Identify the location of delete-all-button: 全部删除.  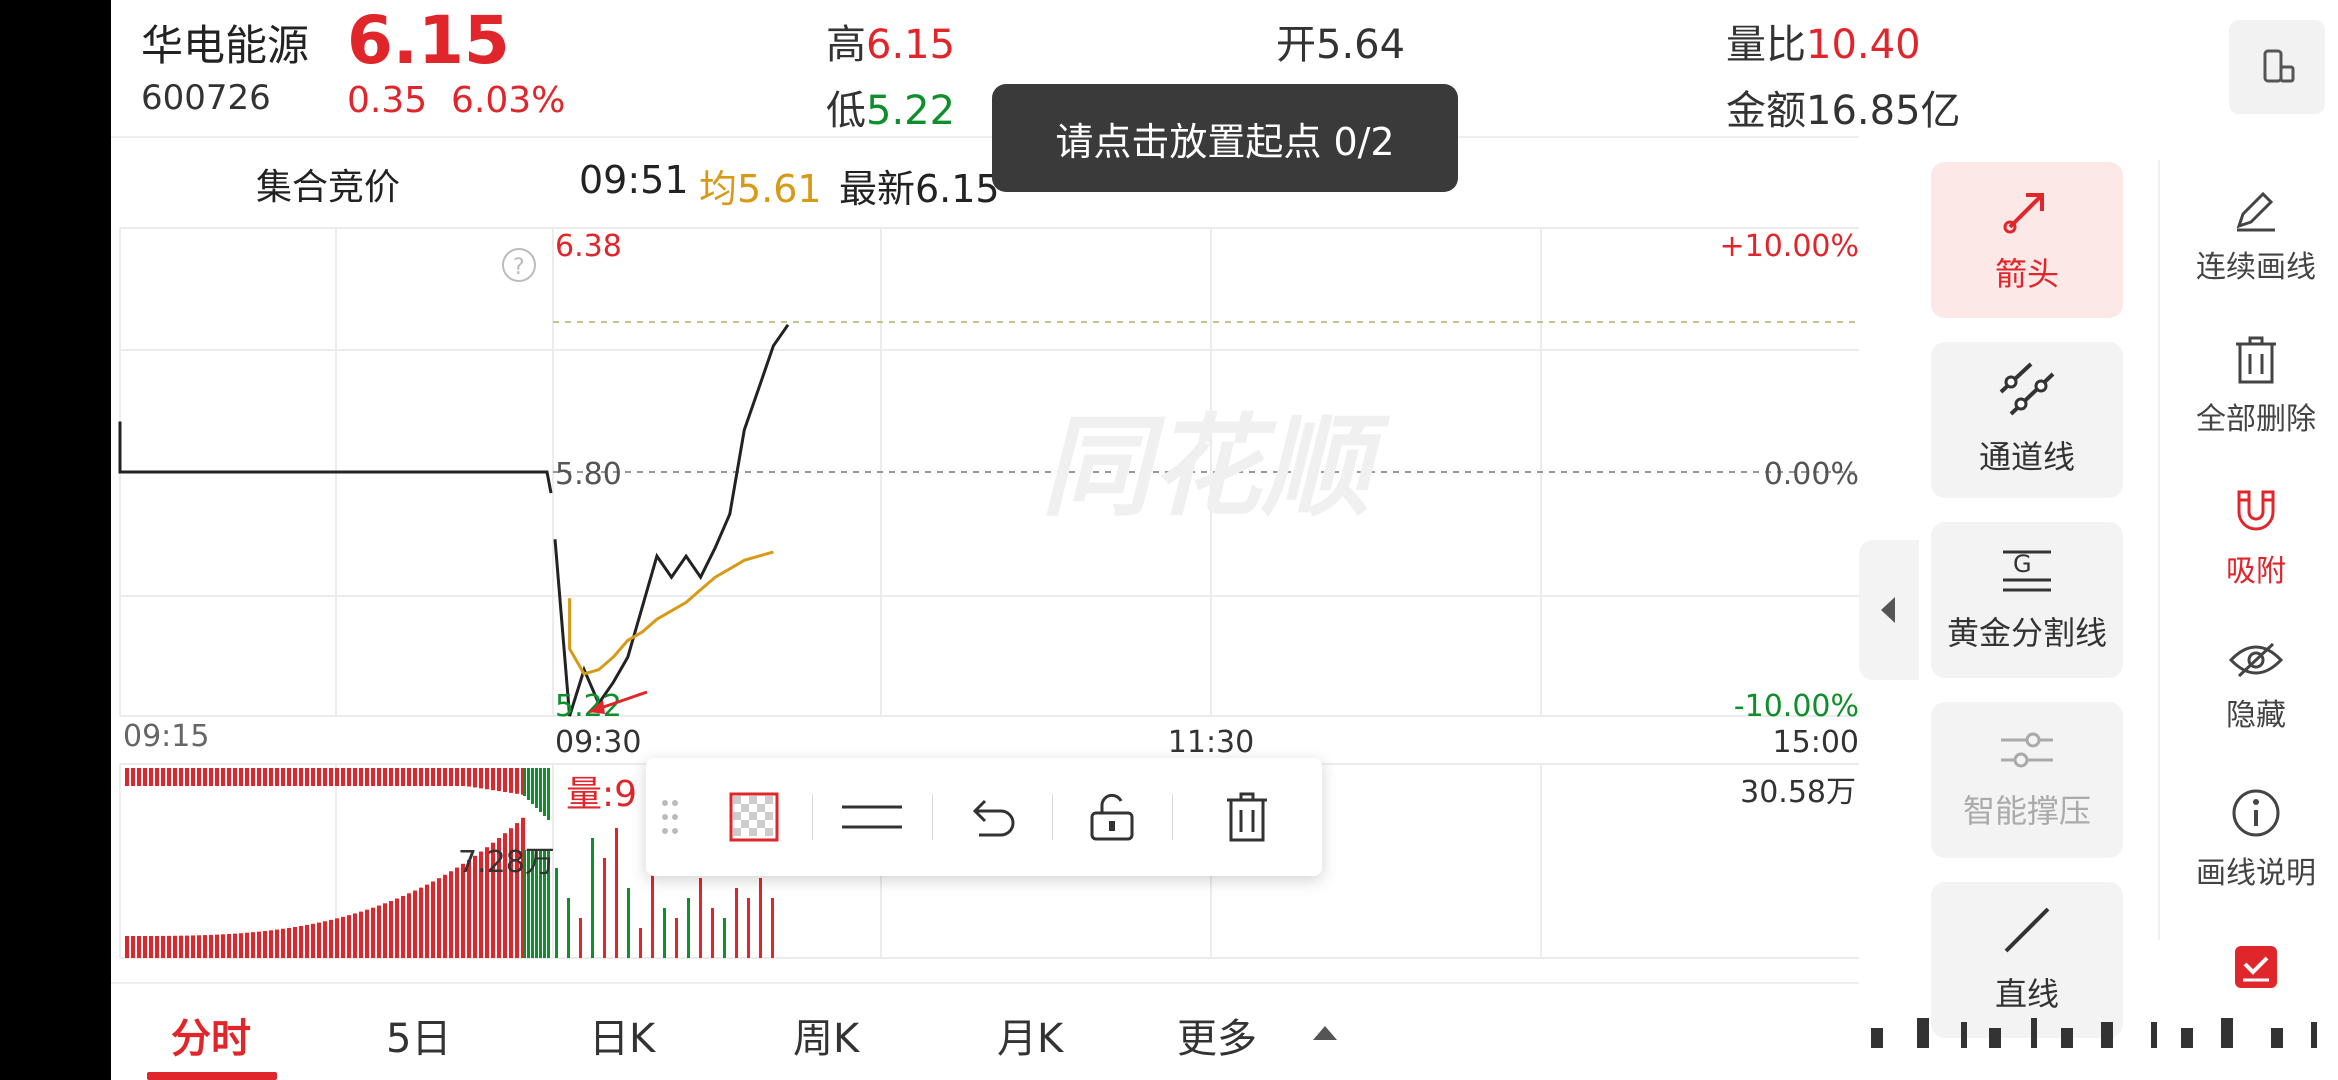
(2254, 387).